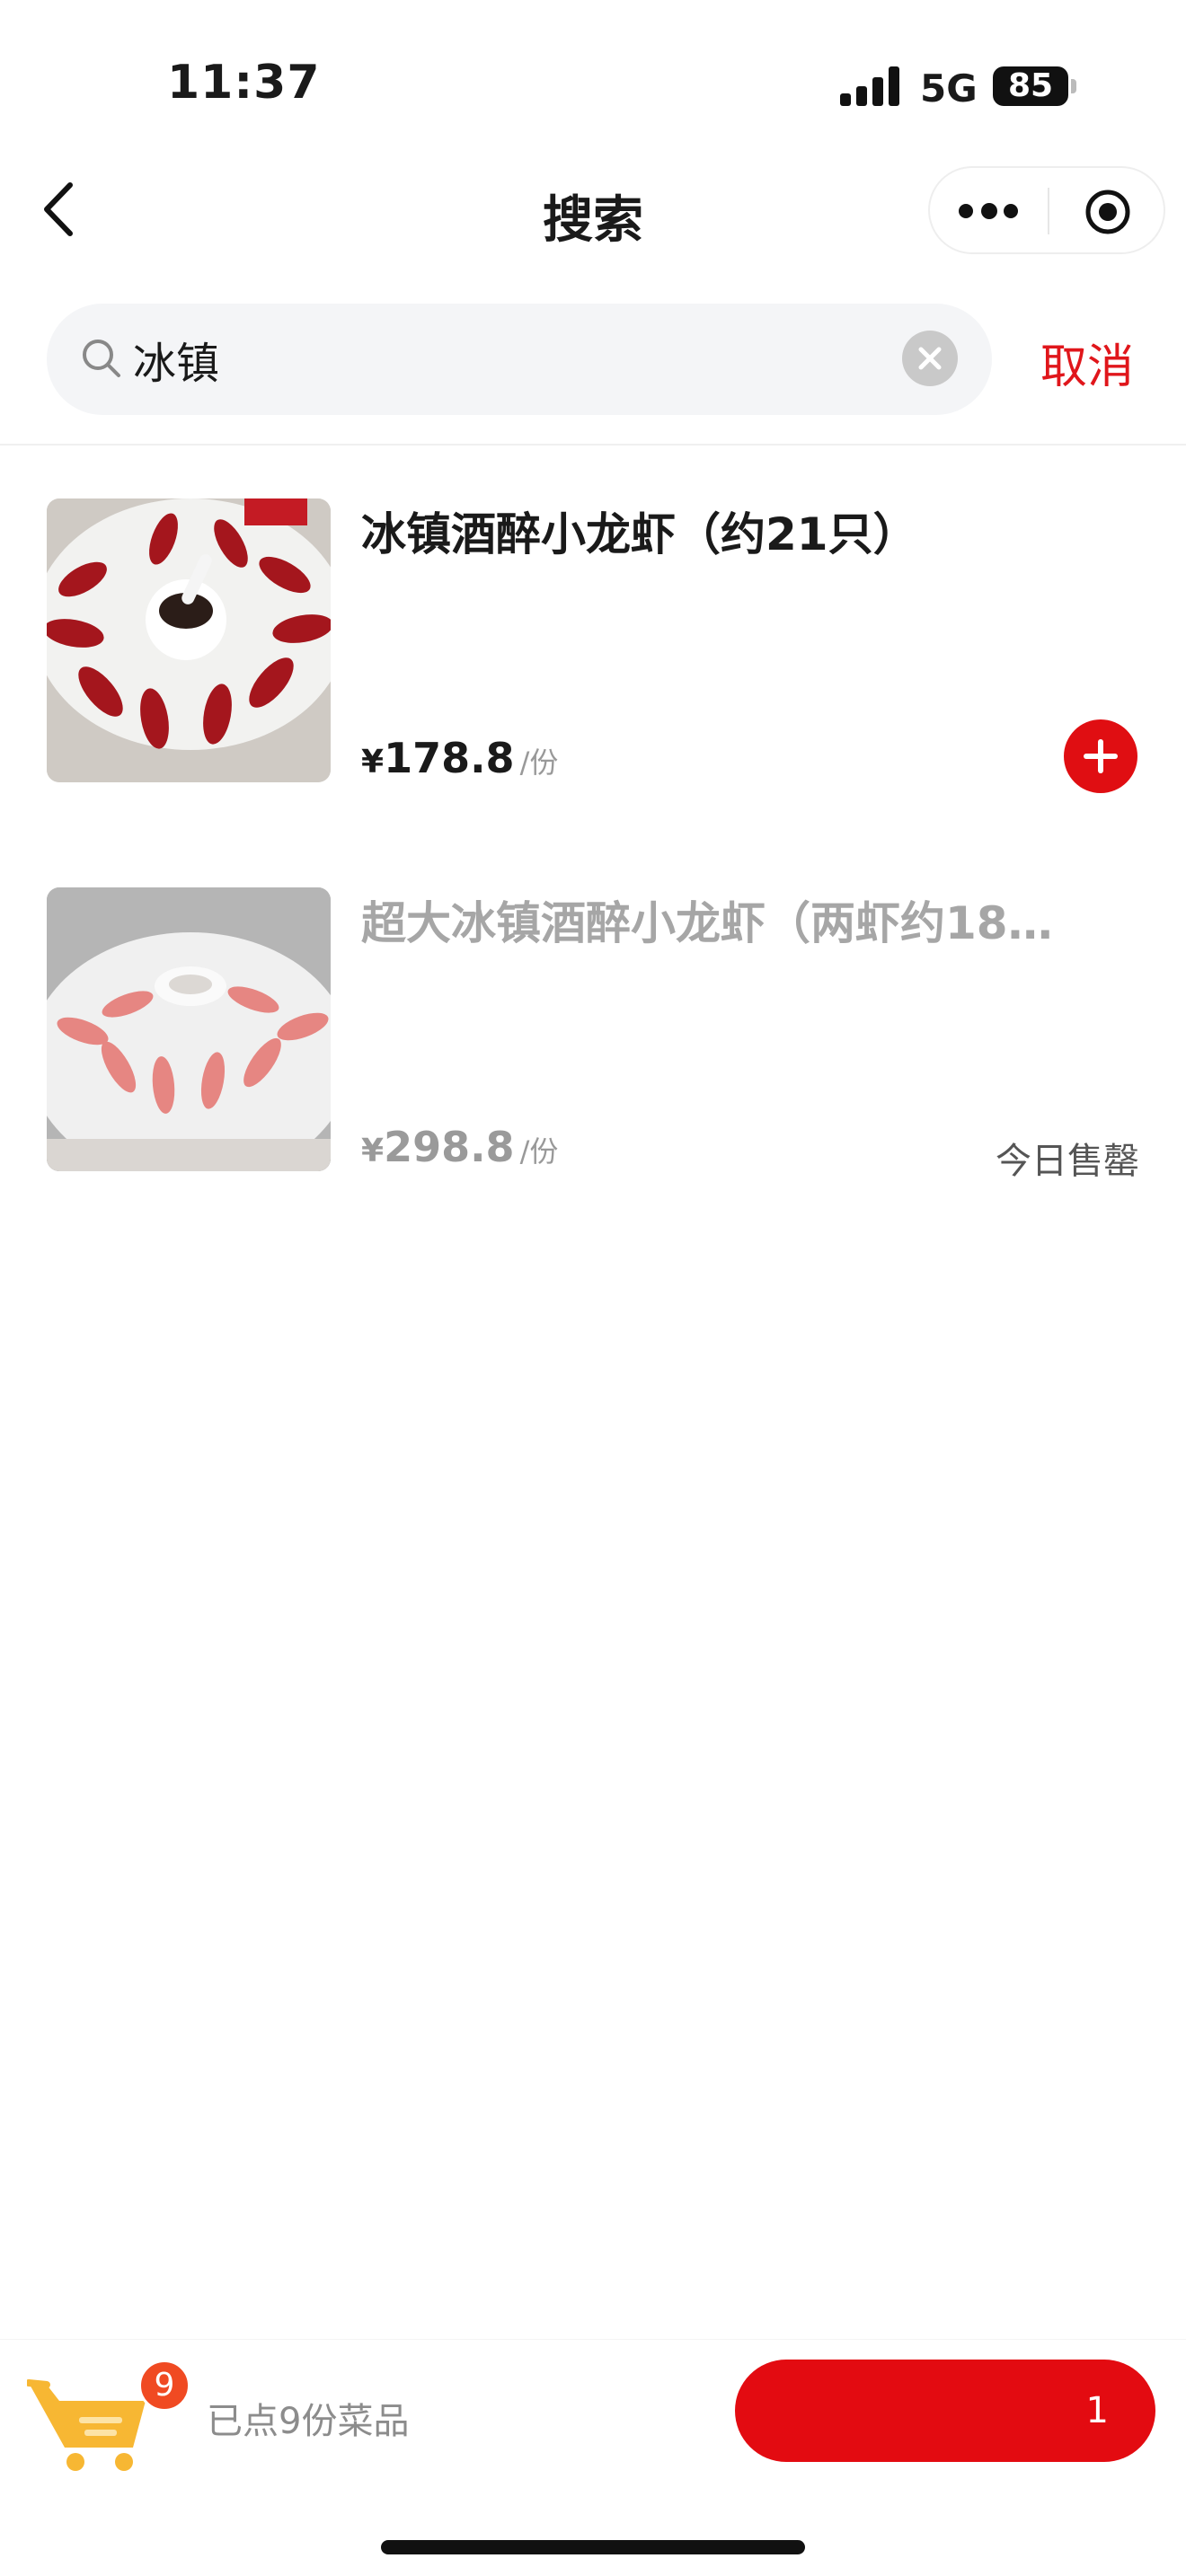 The height and width of the screenshot is (2576, 1186). Describe the element at coordinates (747, 530) in the screenshot. I see `product-name: 冰镇酒醉小龙虾（约21只）` at that location.